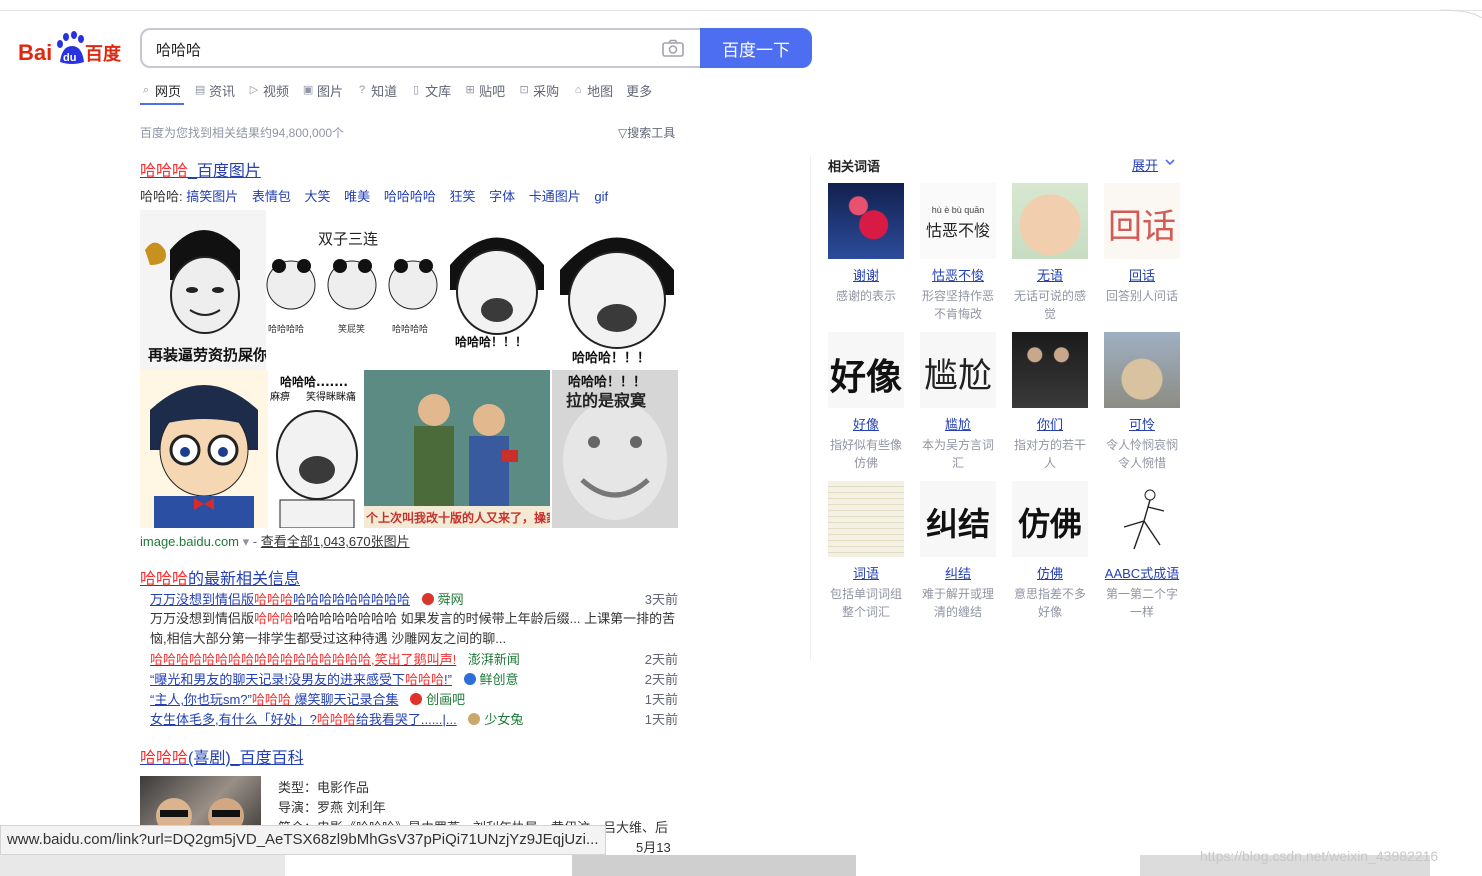 Image resolution: width=1482 pixels, height=876 pixels. What do you see at coordinates (271, 196) in the screenshot?
I see `image-tag: 表情包` at bounding box center [271, 196].